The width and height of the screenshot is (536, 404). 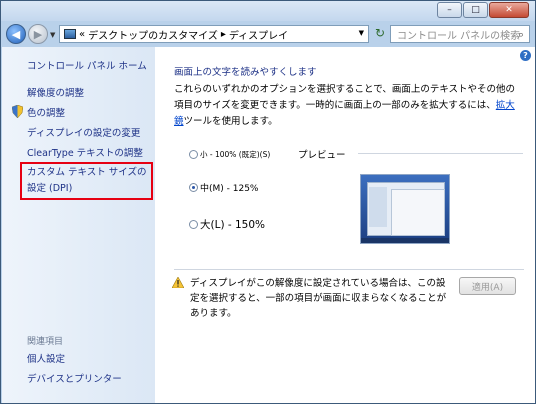 I want to click on shield-icon, so click(x=17, y=111).